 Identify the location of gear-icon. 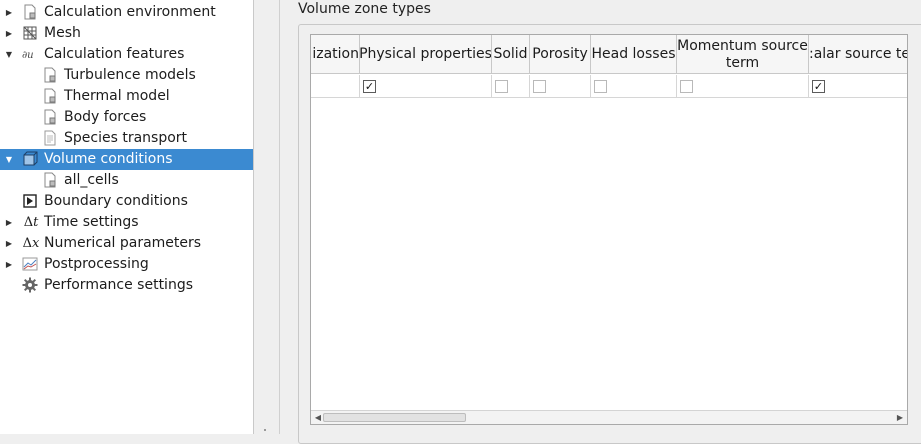
(30, 285).